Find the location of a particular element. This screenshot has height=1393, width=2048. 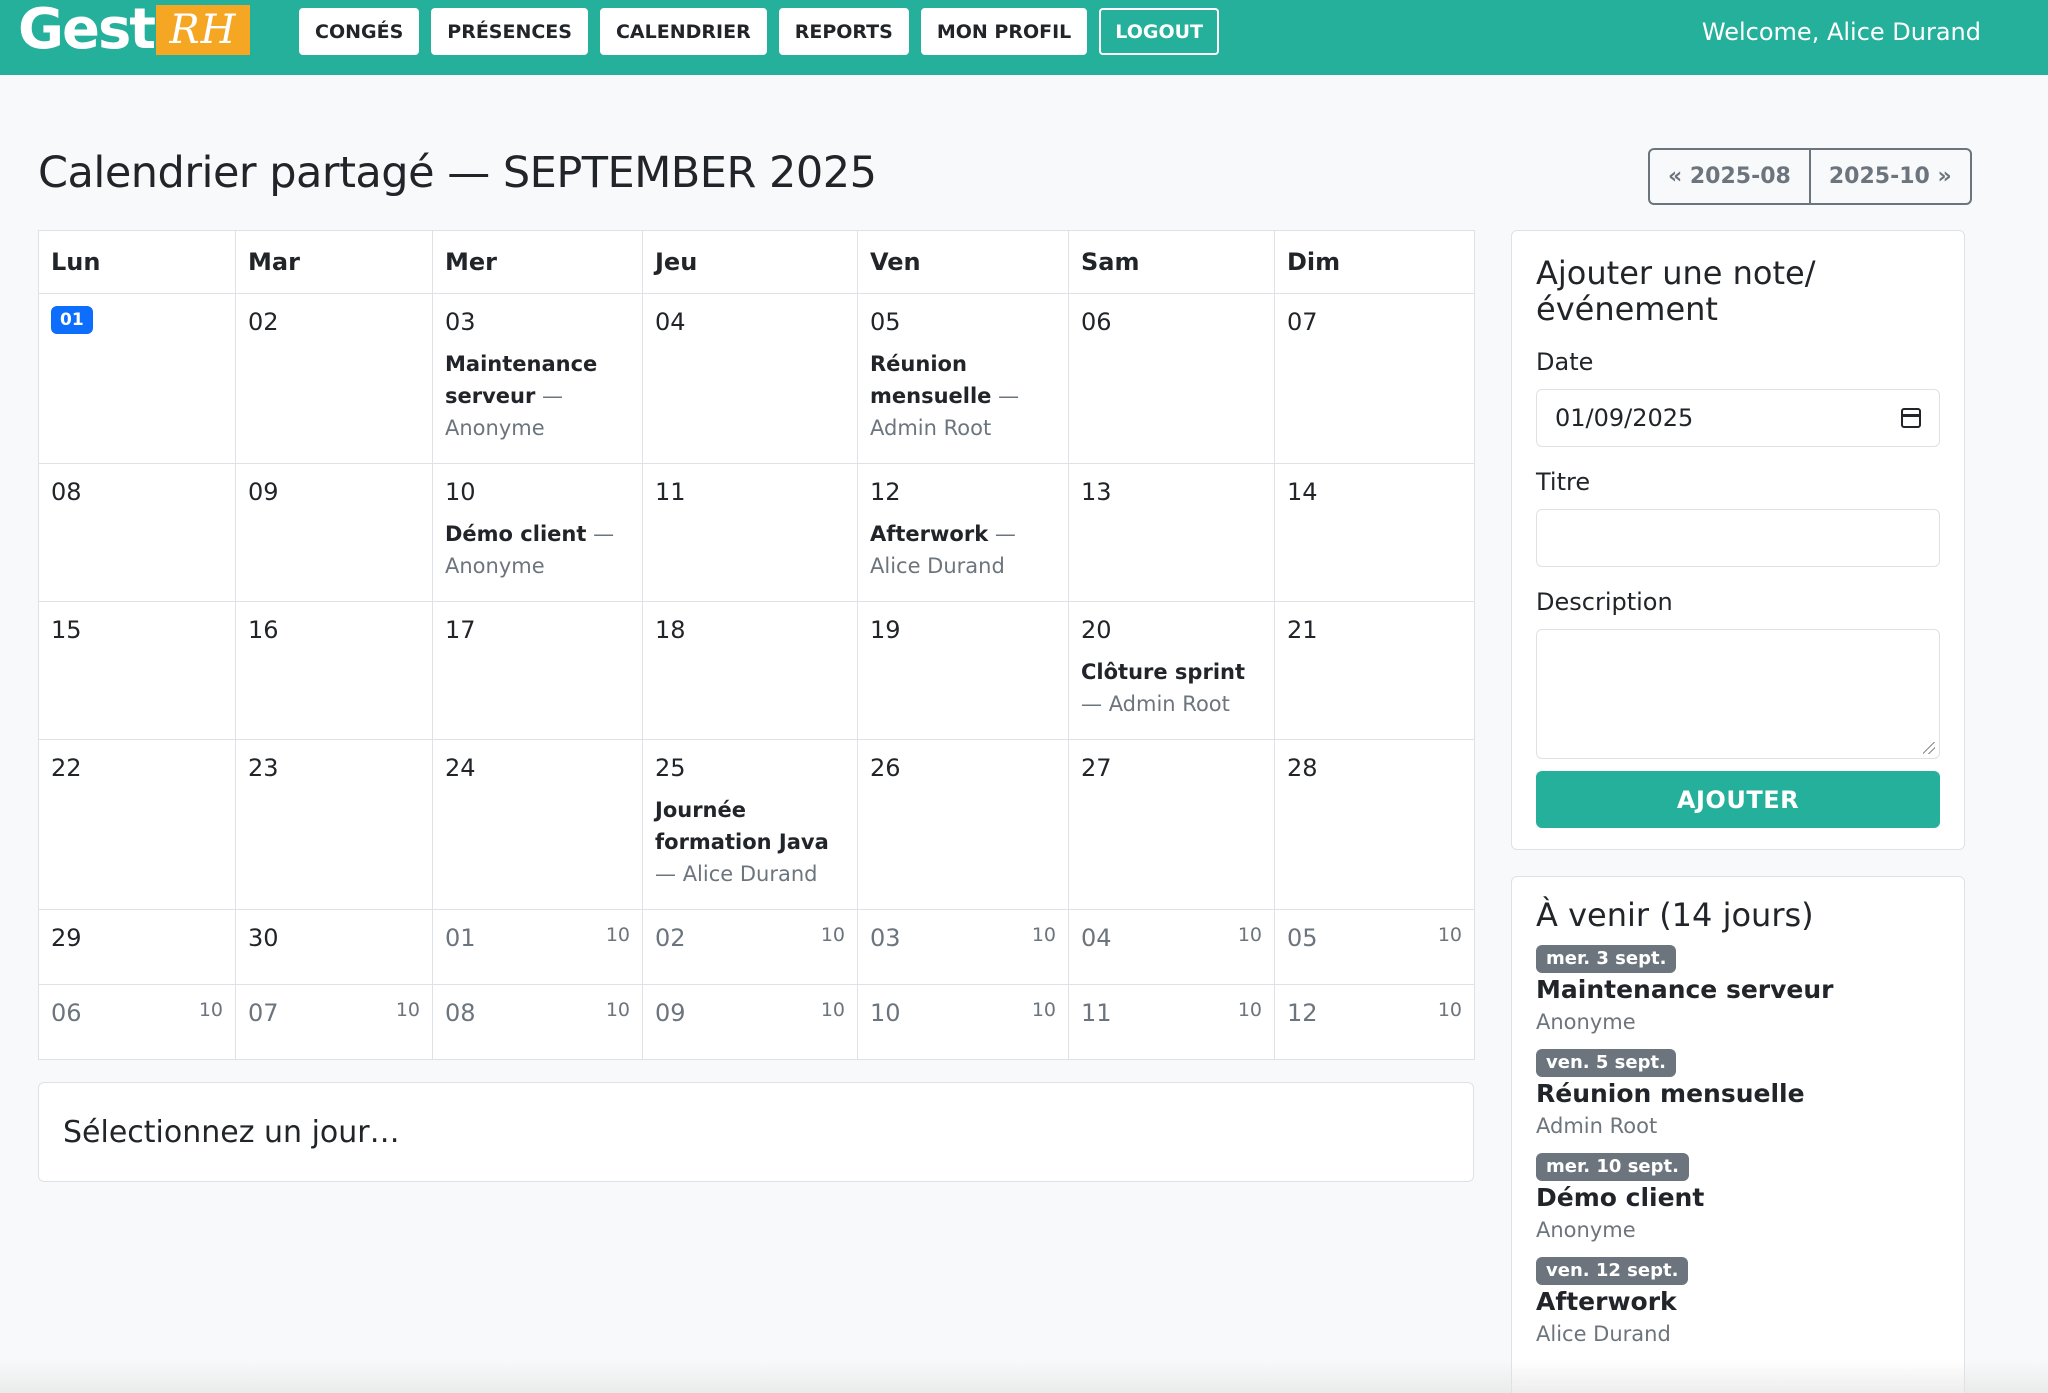

calendar-day-cell: 08 10 is located at coordinates (537, 1022).